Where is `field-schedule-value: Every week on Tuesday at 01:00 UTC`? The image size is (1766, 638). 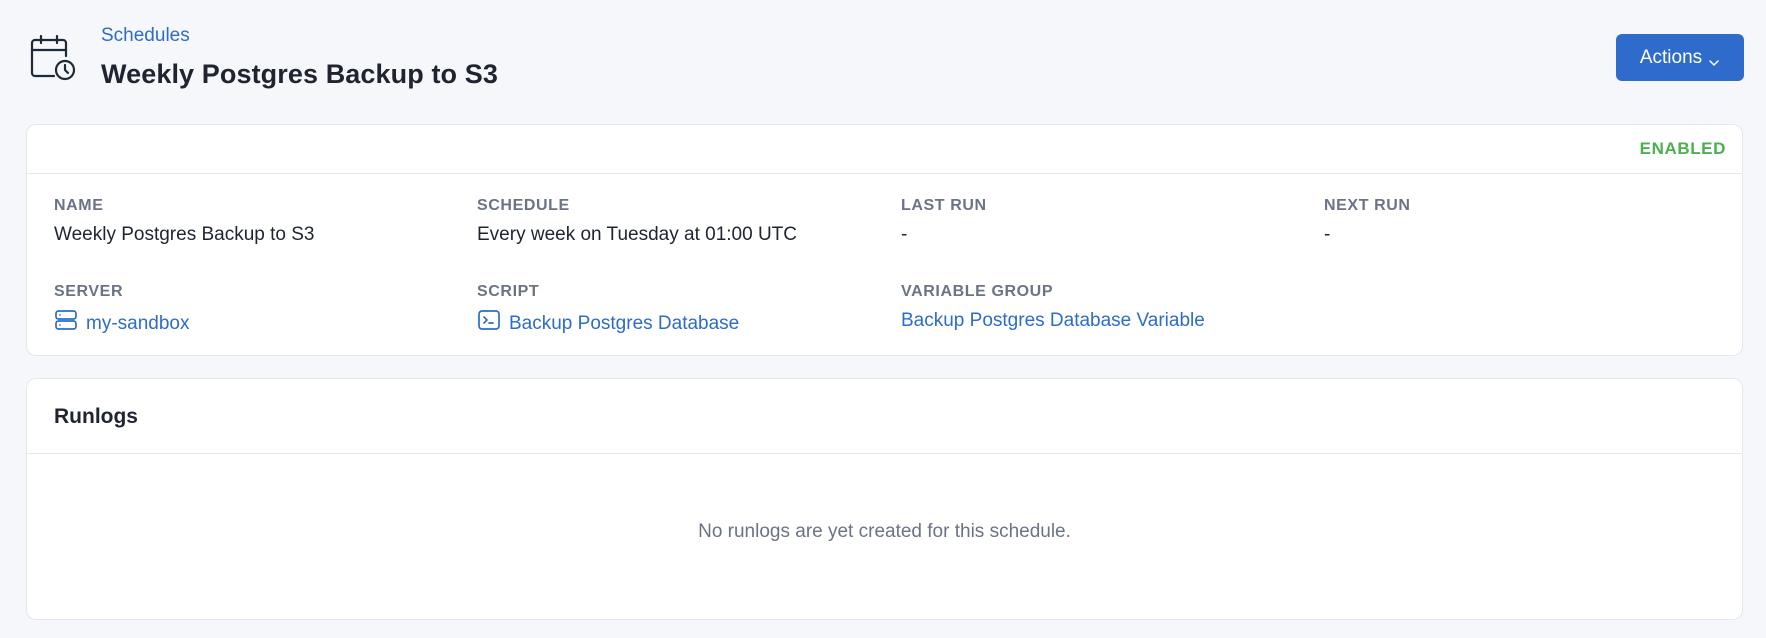
field-schedule-value: Every week on Tuesday at 01:00 UTC is located at coordinates (637, 234).